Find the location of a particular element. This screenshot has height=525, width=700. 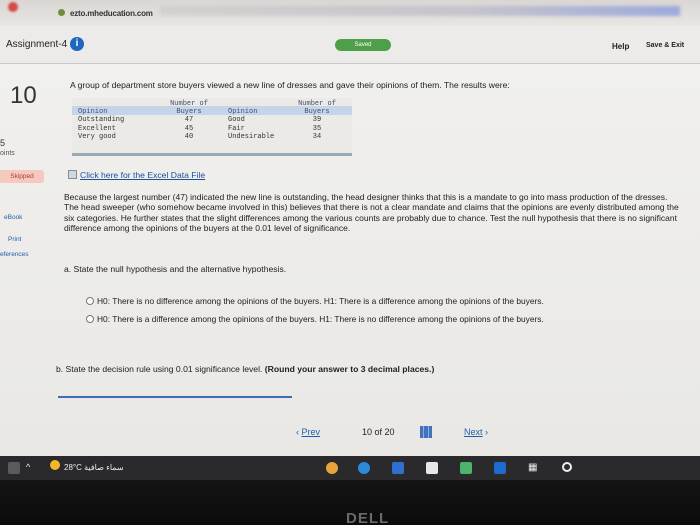

browser-address-bar: ezto.mheducation.com is located at coordinates (350, 13).